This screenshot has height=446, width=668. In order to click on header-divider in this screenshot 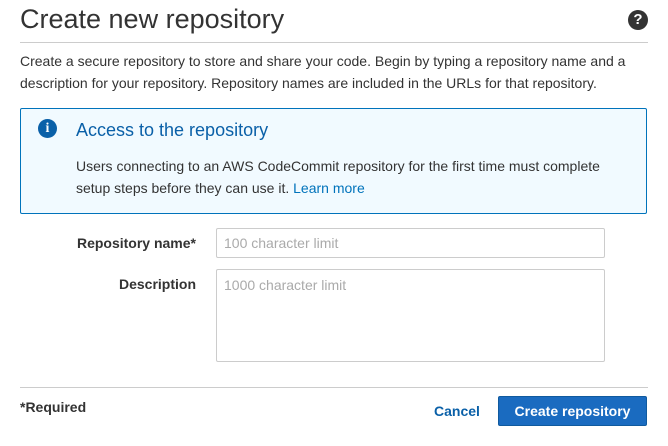, I will do `click(334, 42)`.